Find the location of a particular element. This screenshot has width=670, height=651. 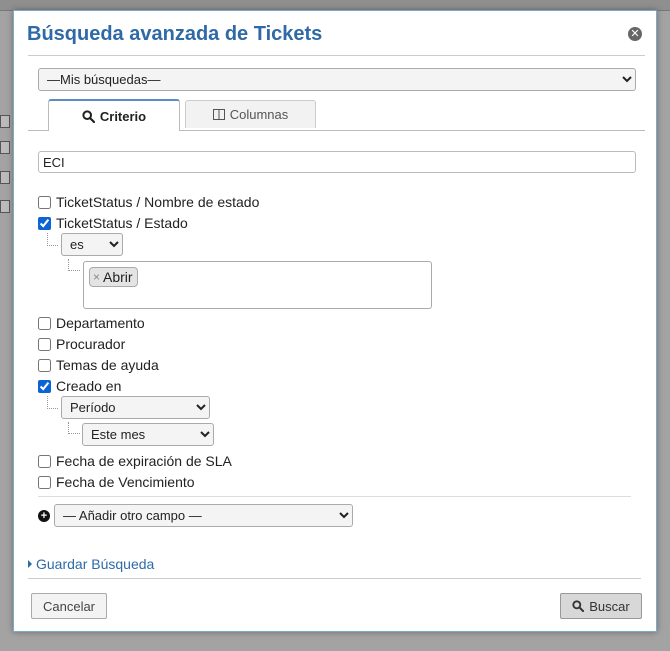

criterion-help-topics: Temas de ayuda is located at coordinates (98, 365).